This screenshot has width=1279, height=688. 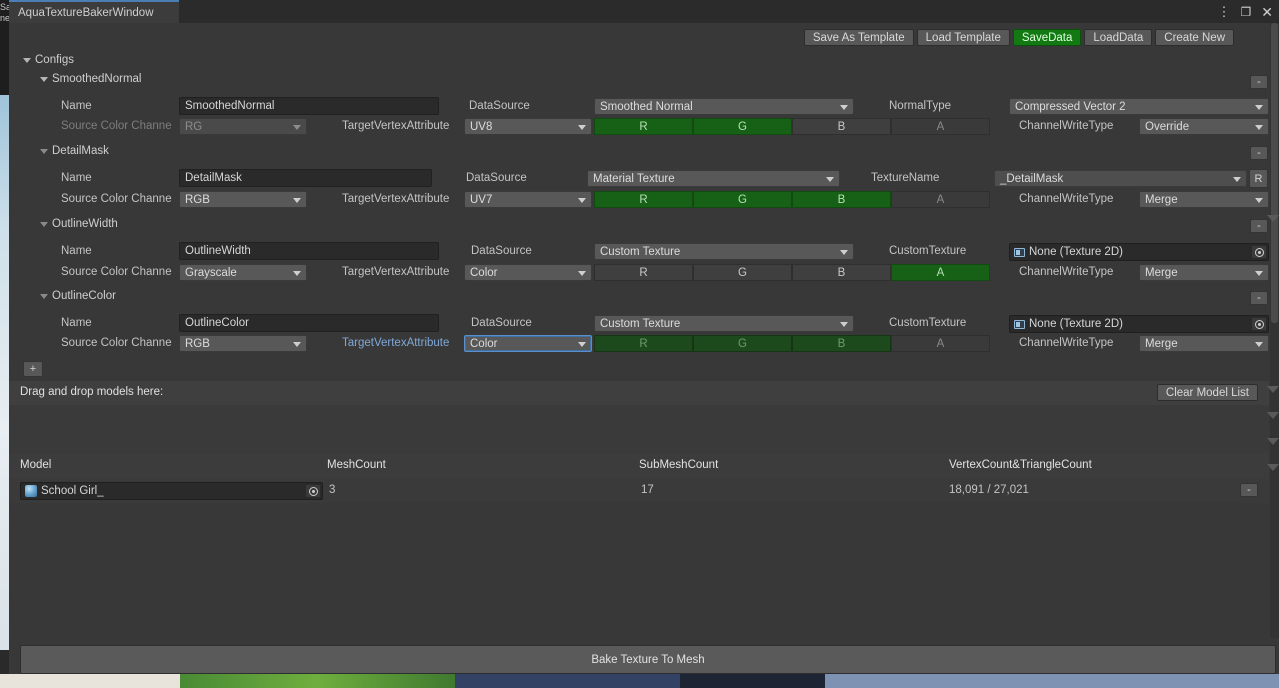 What do you see at coordinates (1259, 298) in the screenshot?
I see `remove-config-button-3: -` at bounding box center [1259, 298].